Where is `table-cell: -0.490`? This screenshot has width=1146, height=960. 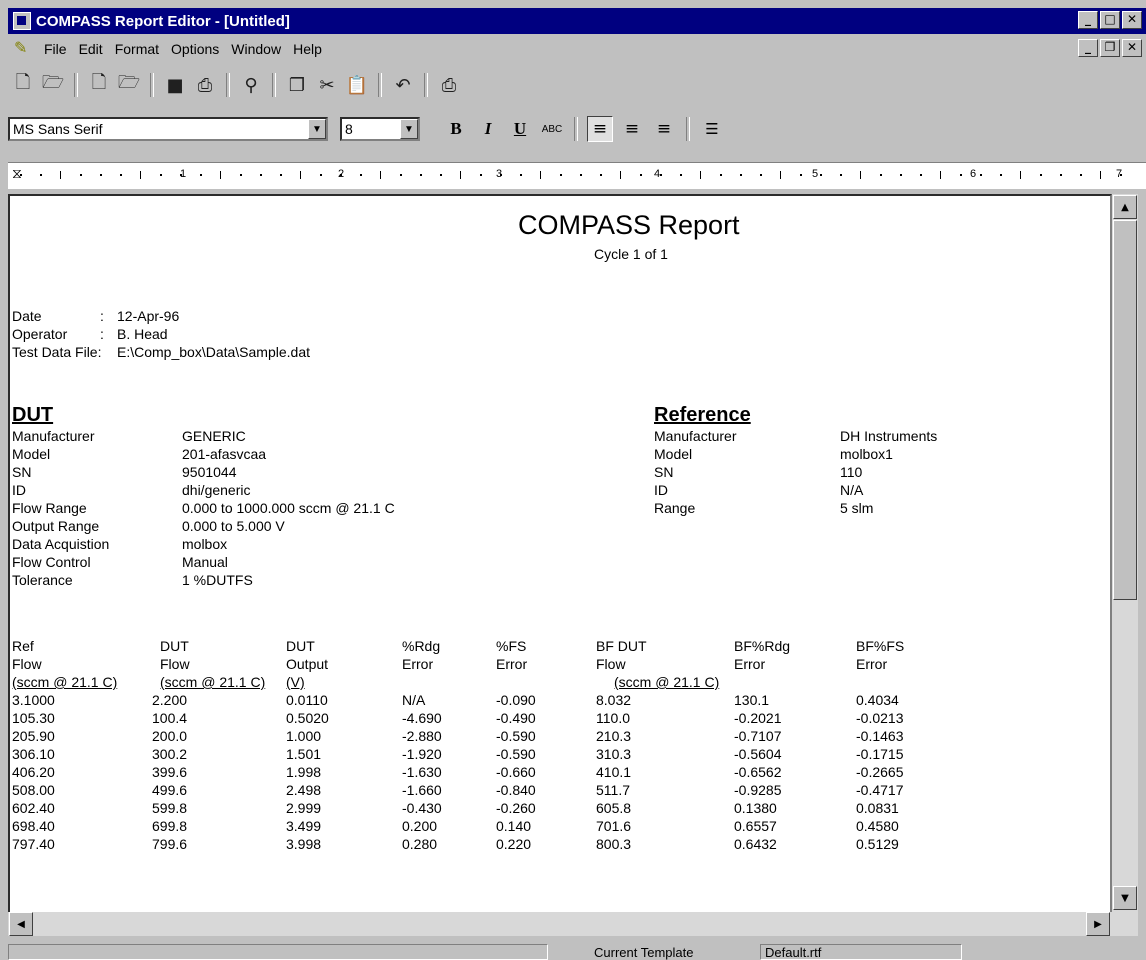
table-cell: -0.490 is located at coordinates (516, 718).